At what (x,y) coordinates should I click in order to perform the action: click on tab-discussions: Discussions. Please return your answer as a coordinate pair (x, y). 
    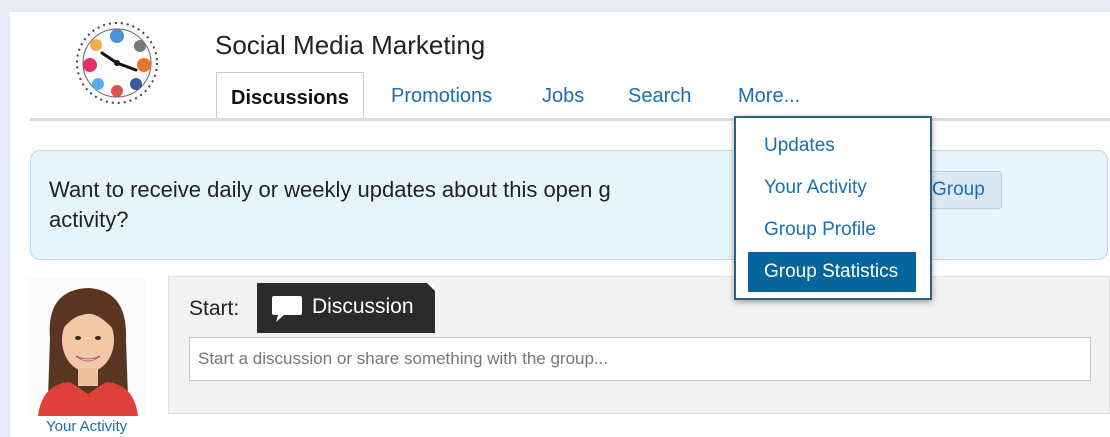
    Looking at the image, I should click on (290, 96).